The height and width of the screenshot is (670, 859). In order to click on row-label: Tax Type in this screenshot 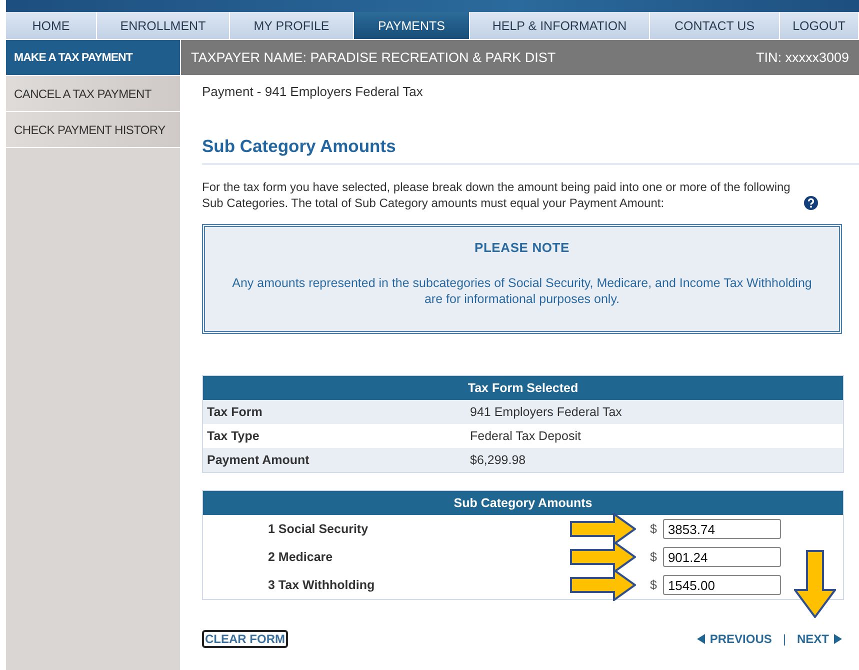, I will do `click(233, 436)`.